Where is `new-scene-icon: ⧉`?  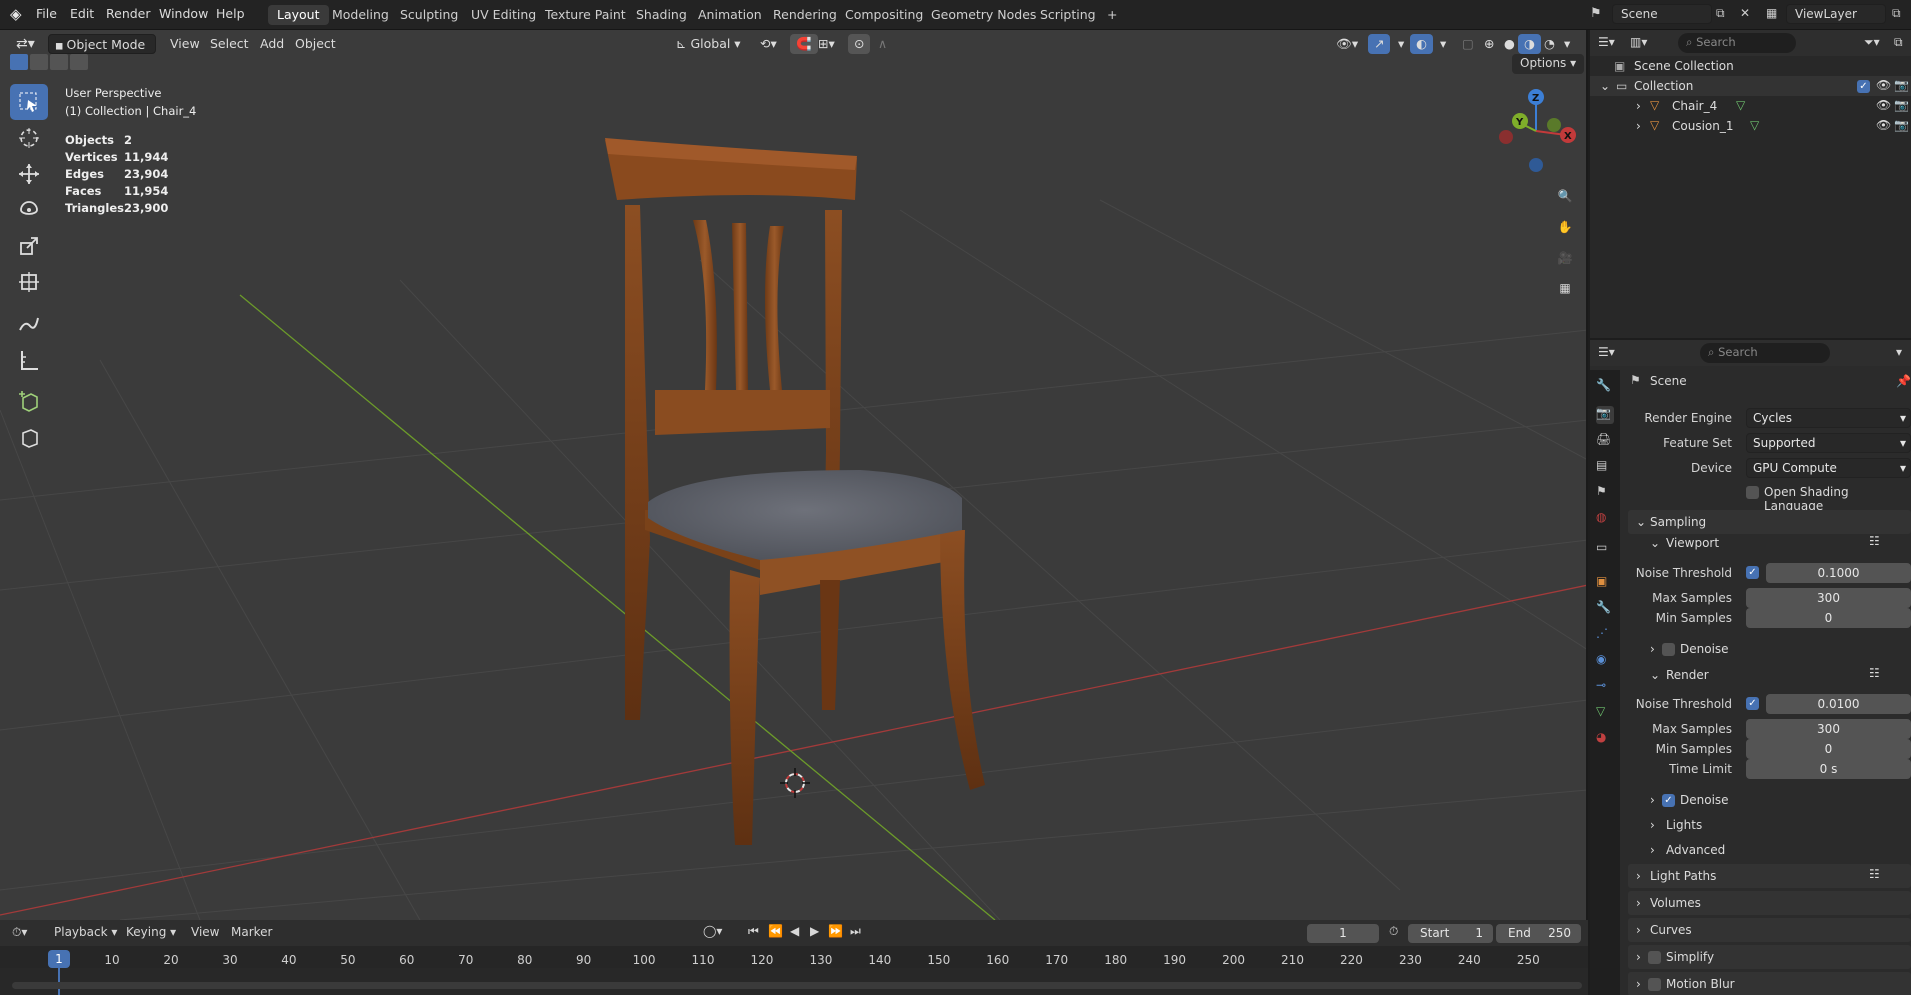 new-scene-icon: ⧉ is located at coordinates (1720, 13).